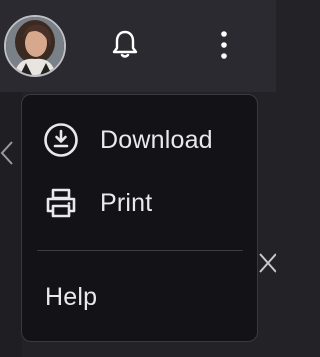 This screenshot has width=320, height=357. What do you see at coordinates (224, 45) in the screenshot?
I see `more-vertical-icon` at bounding box center [224, 45].